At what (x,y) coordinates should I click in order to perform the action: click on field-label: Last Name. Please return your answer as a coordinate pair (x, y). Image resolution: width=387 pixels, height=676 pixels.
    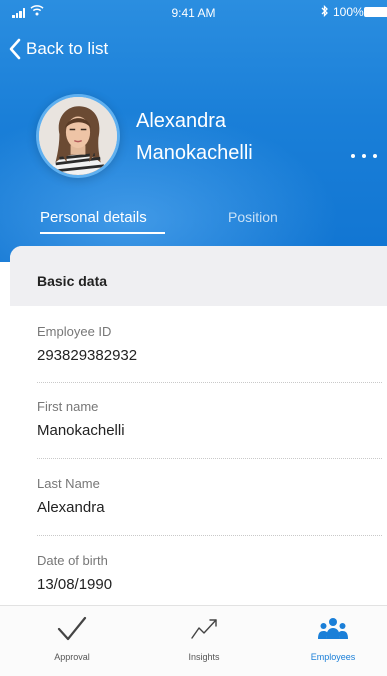
    Looking at the image, I should click on (68, 483).